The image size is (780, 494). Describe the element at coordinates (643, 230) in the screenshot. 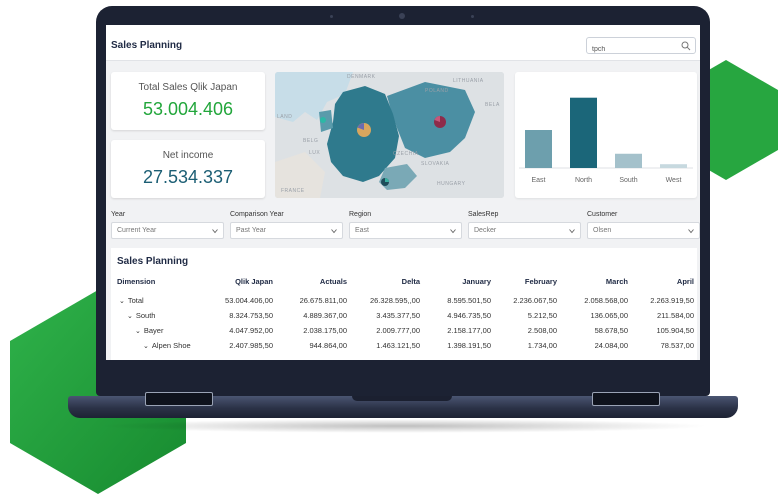

I see `filter-customer-select: Olsen` at that location.